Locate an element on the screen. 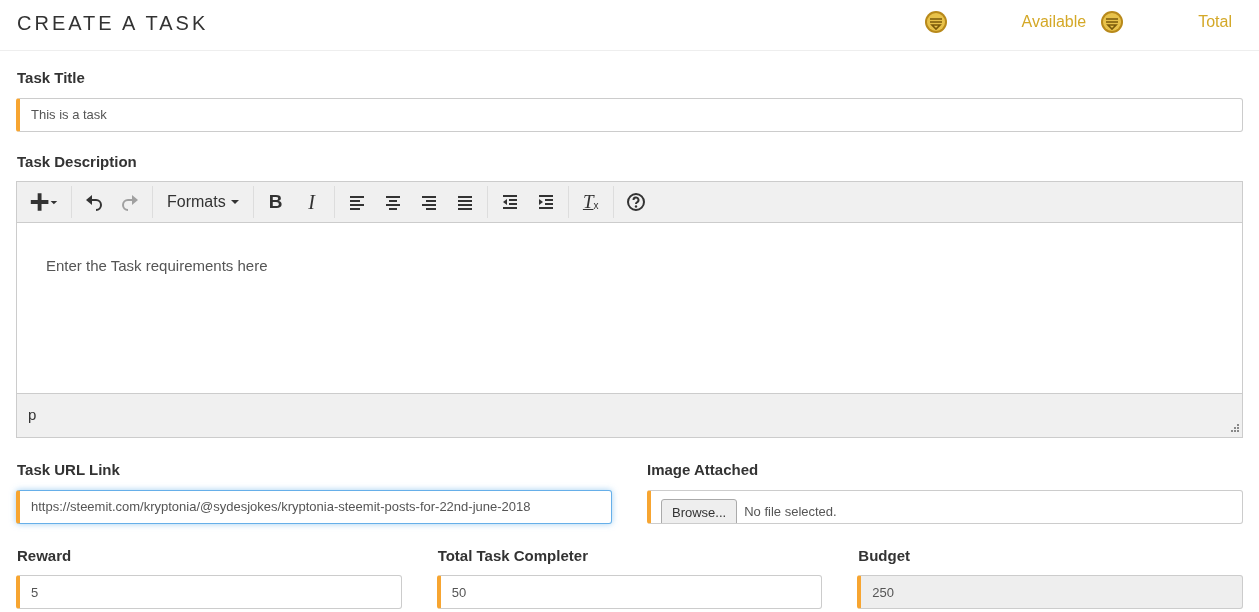 This screenshot has height=612, width=1259. caret-icon is located at coordinates (234, 202).